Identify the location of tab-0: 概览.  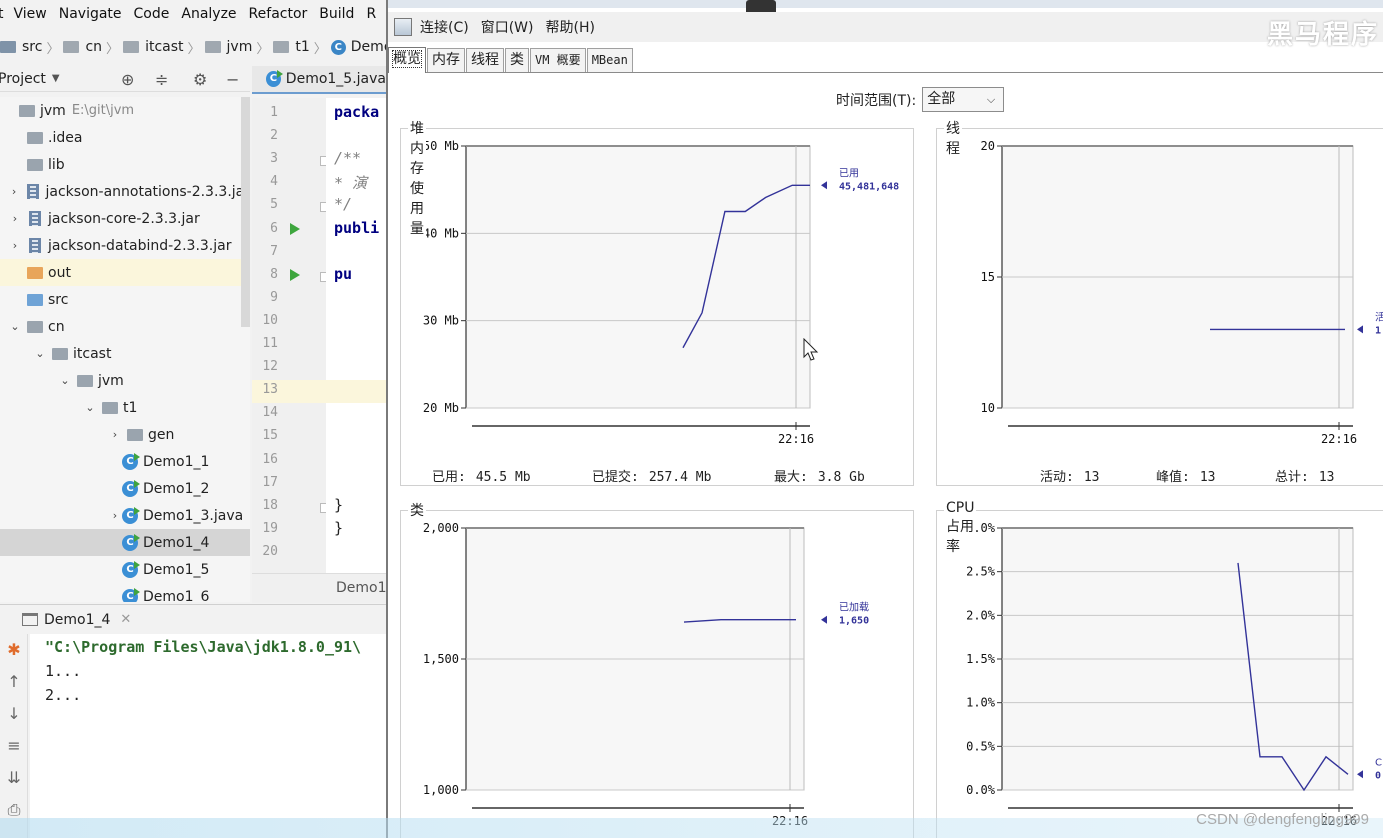
(407, 60).